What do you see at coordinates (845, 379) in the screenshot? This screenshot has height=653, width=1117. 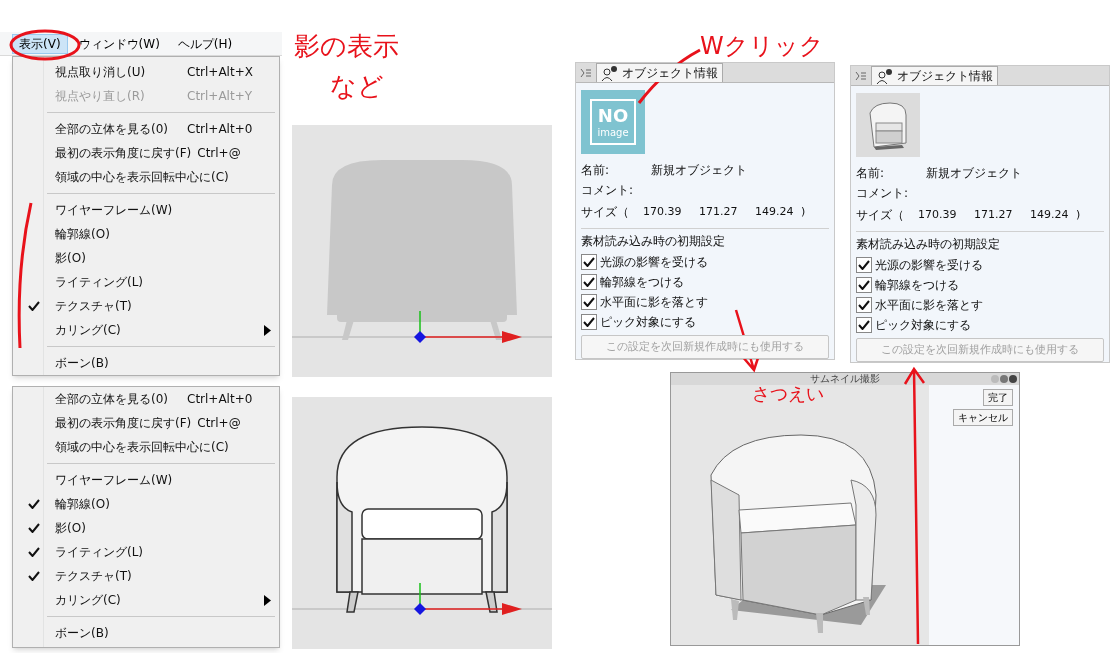 I see `window-title: サムネイル撮影` at bounding box center [845, 379].